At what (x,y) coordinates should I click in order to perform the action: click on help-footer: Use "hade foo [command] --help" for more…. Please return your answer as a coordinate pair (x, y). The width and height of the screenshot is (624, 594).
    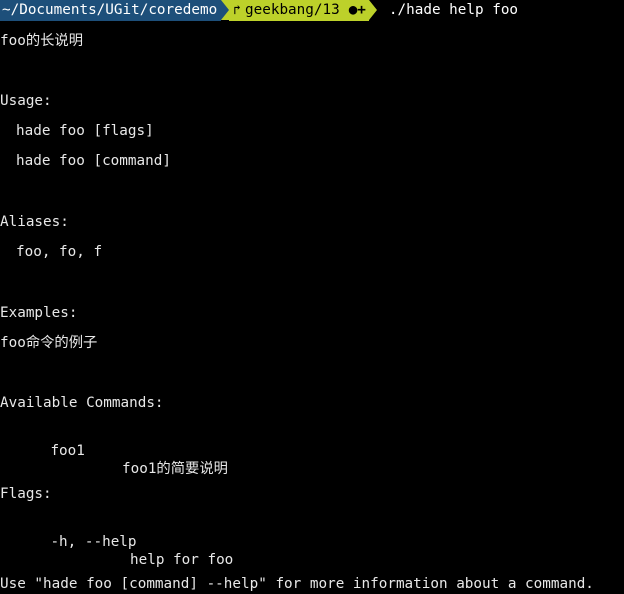
    Looking at the image, I should click on (297, 584).